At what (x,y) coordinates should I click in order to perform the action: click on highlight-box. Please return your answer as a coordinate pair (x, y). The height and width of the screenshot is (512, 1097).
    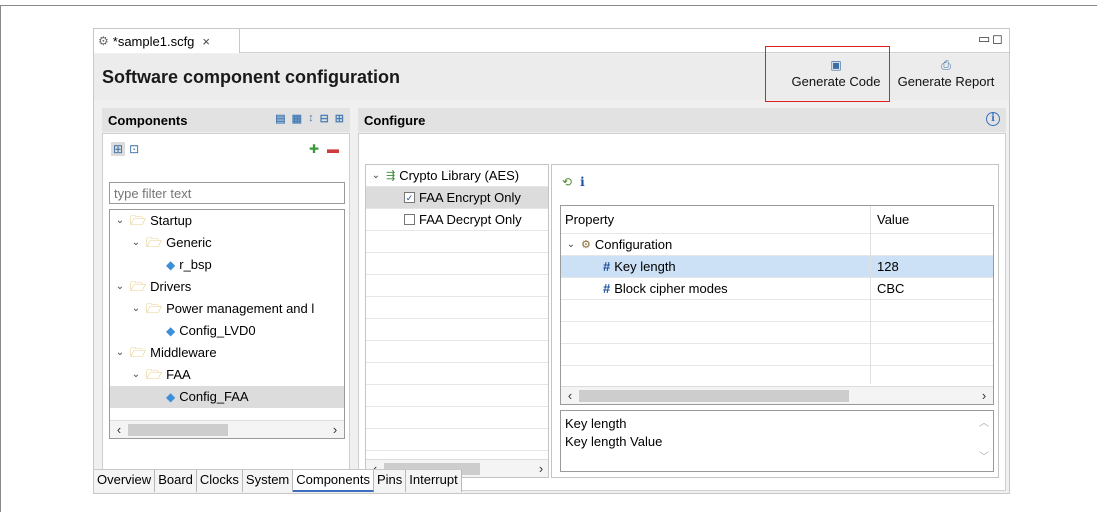
    Looking at the image, I should click on (827, 74).